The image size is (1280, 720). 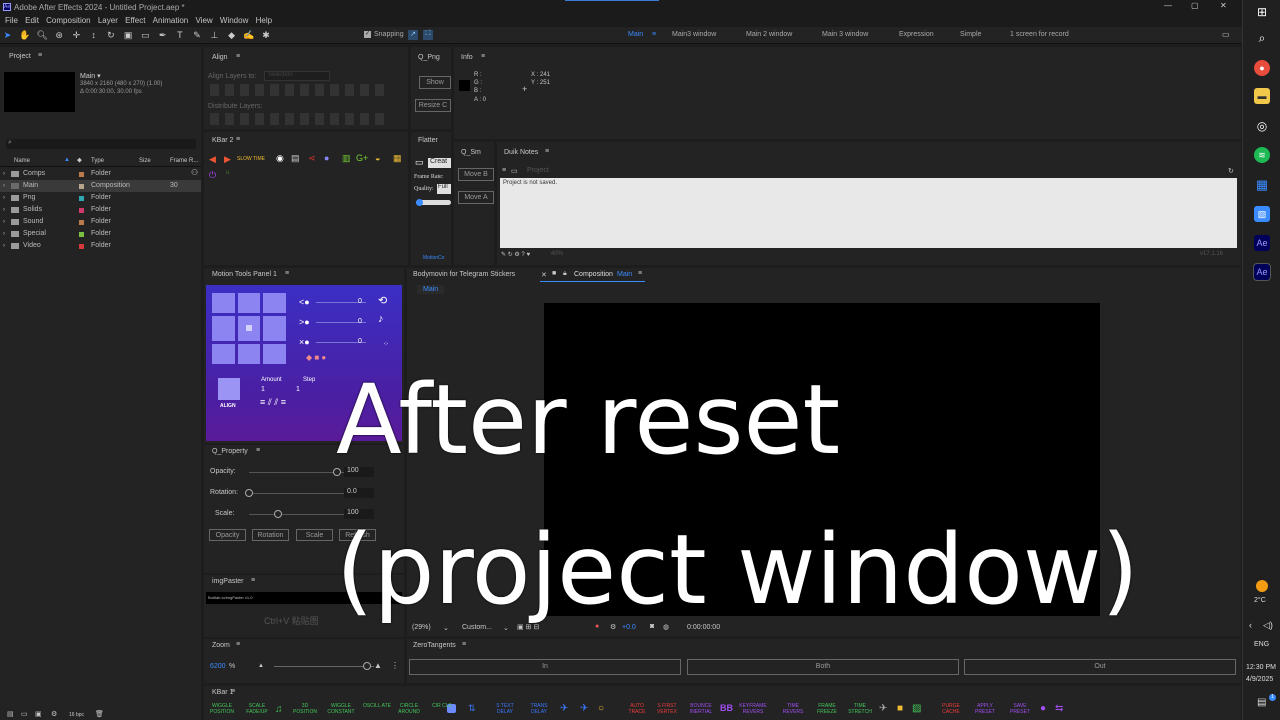 I want to click on comp-tab-name: Main, so click(x=624, y=274).